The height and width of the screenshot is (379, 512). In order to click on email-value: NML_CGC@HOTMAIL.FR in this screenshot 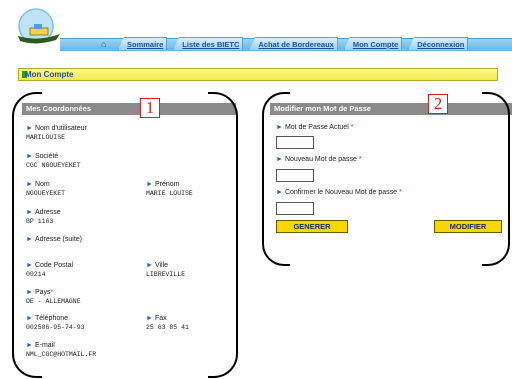, I will do `click(61, 354)`.